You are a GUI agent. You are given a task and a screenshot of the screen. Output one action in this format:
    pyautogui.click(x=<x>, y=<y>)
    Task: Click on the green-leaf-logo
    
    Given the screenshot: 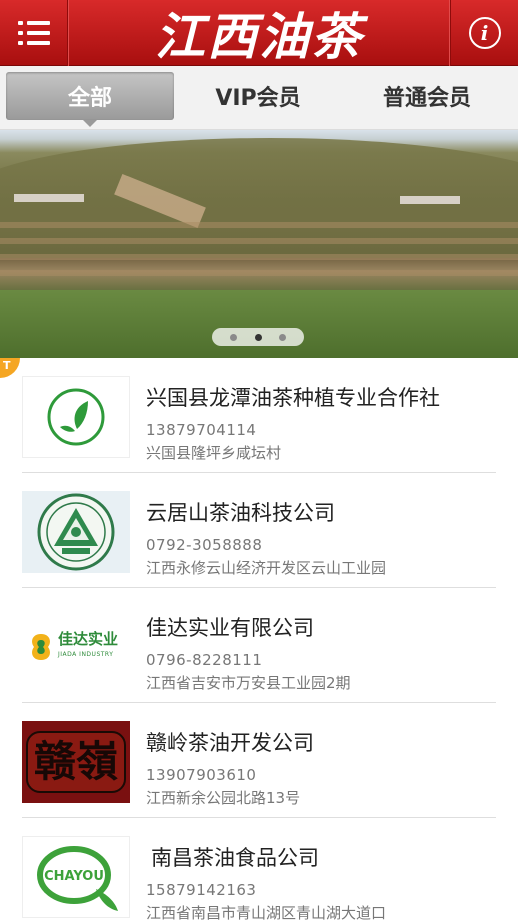 What is the action you would take?
    pyautogui.click(x=76, y=417)
    